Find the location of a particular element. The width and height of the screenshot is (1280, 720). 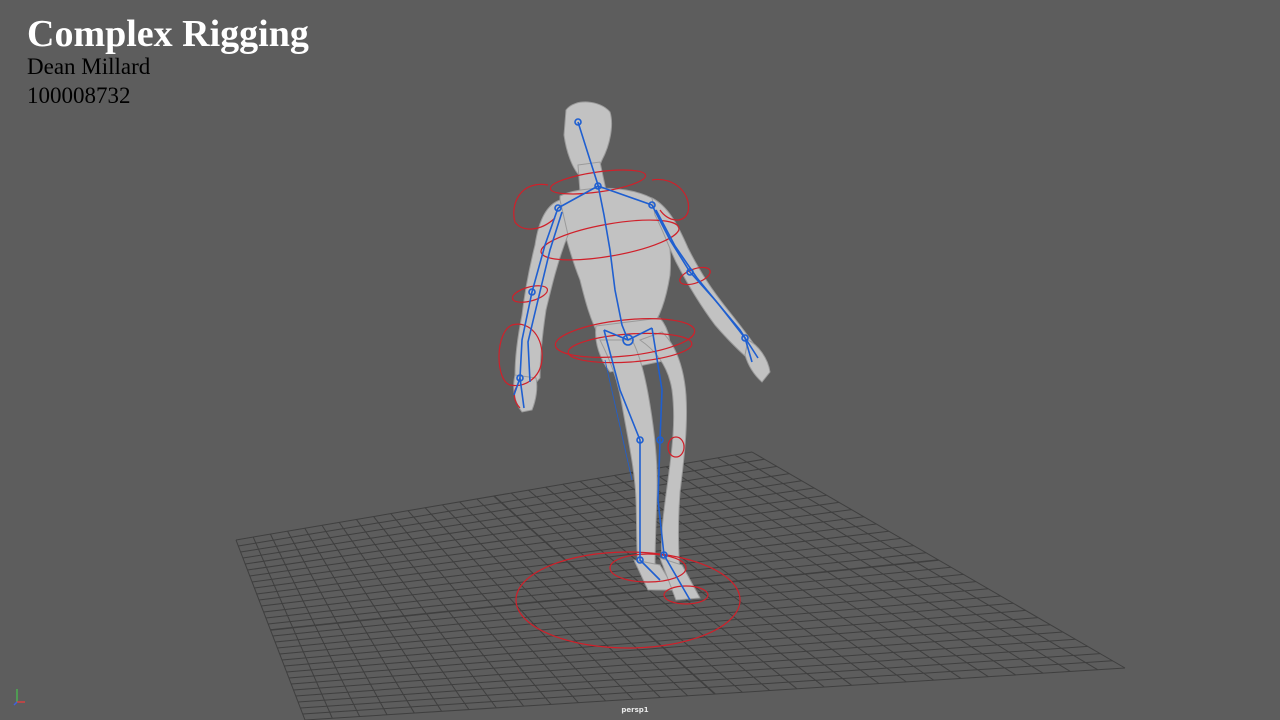

mesh-hand-left is located at coordinates (525, 393).